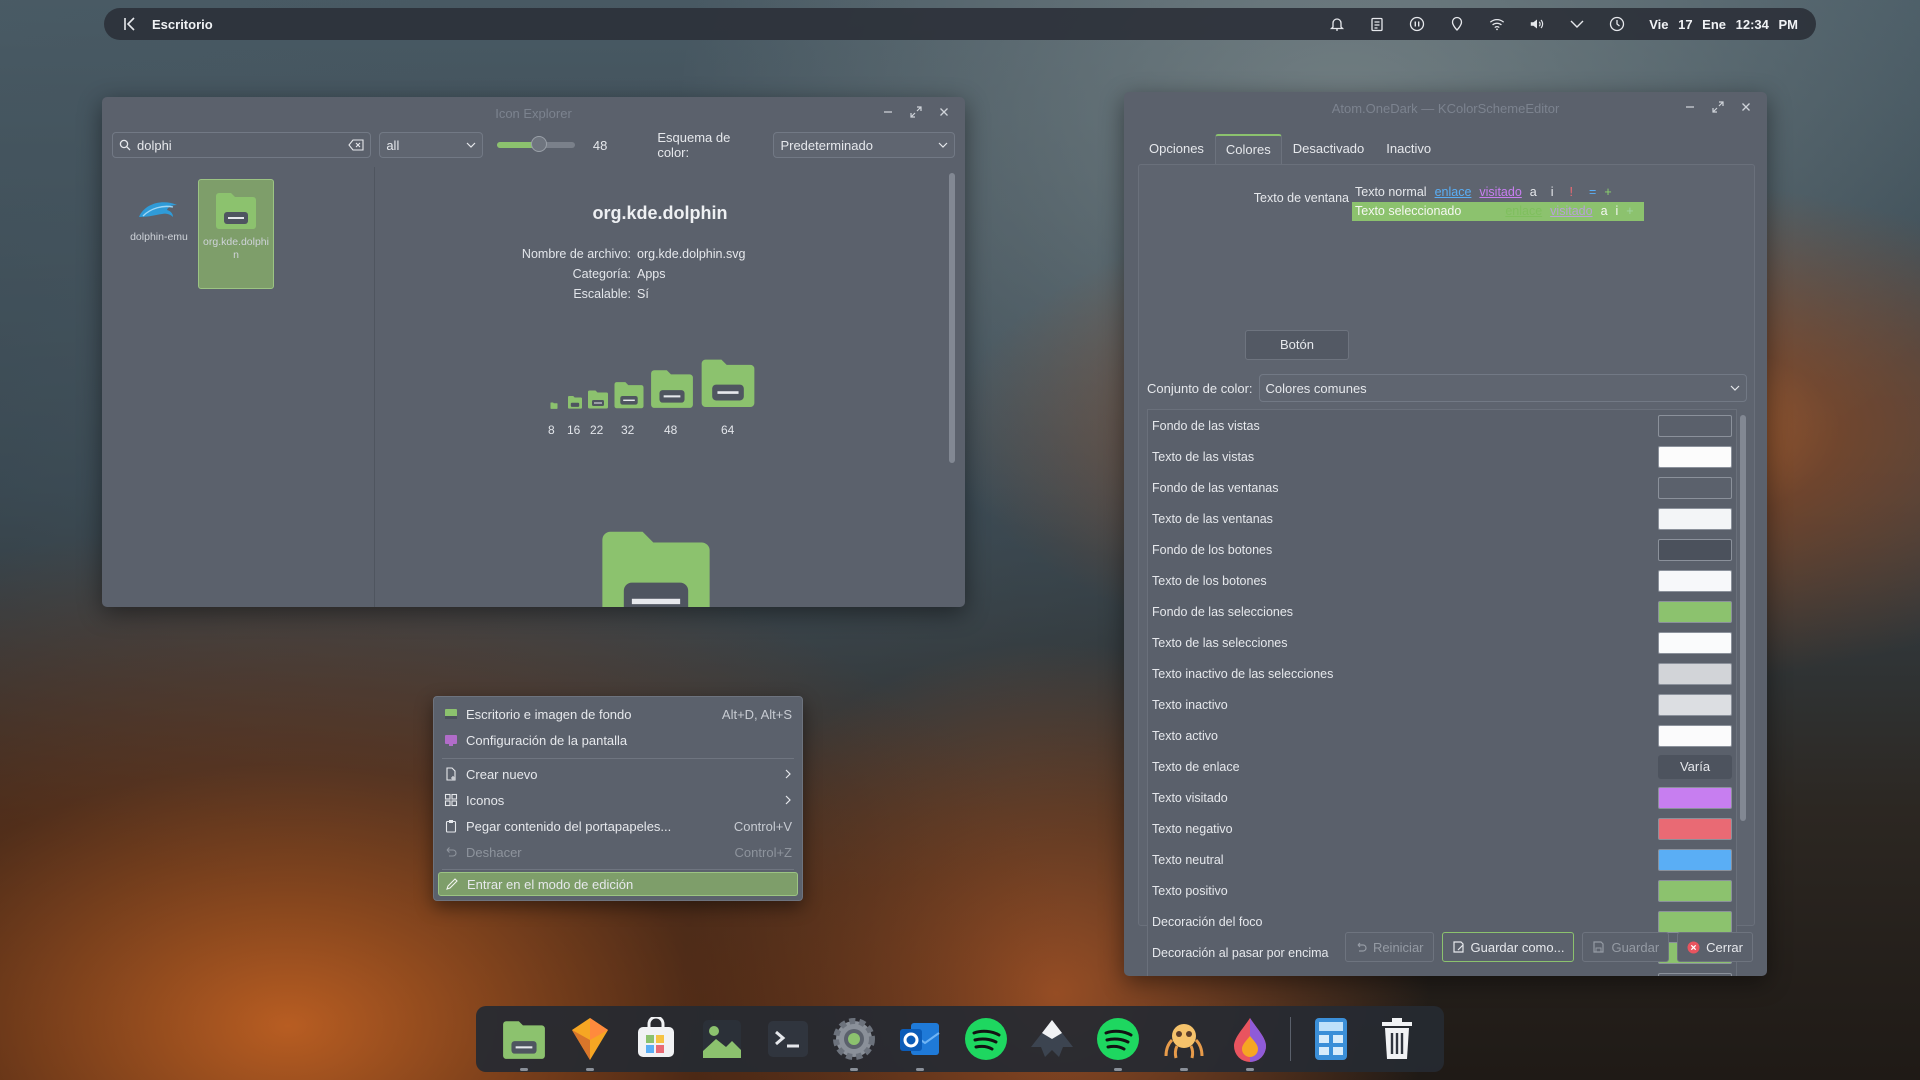 This screenshot has width=1920, height=1080. Describe the element at coordinates (539, 144) in the screenshot. I see `size-slider-handle` at that location.